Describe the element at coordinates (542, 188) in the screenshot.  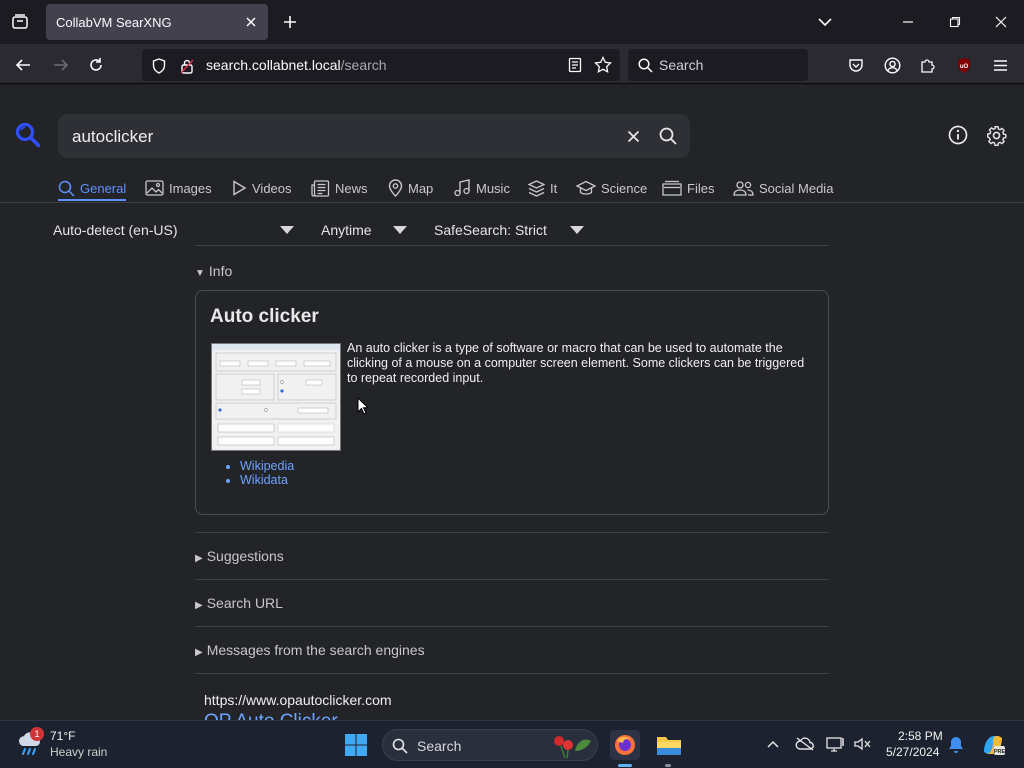
I see `tab-it: It` at that location.